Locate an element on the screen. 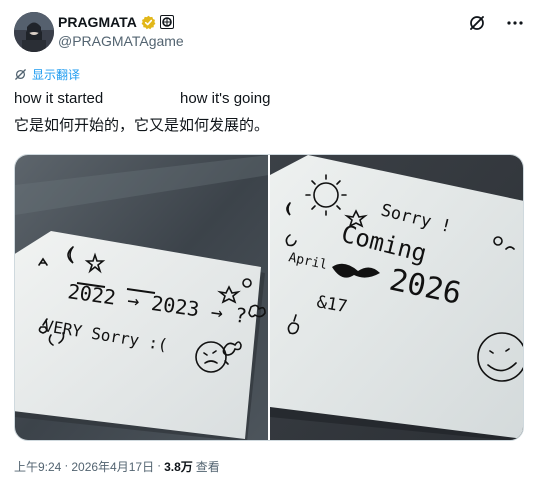 The height and width of the screenshot is (491, 539). author-name-row: PRAGMATA is located at coordinates (116, 22).